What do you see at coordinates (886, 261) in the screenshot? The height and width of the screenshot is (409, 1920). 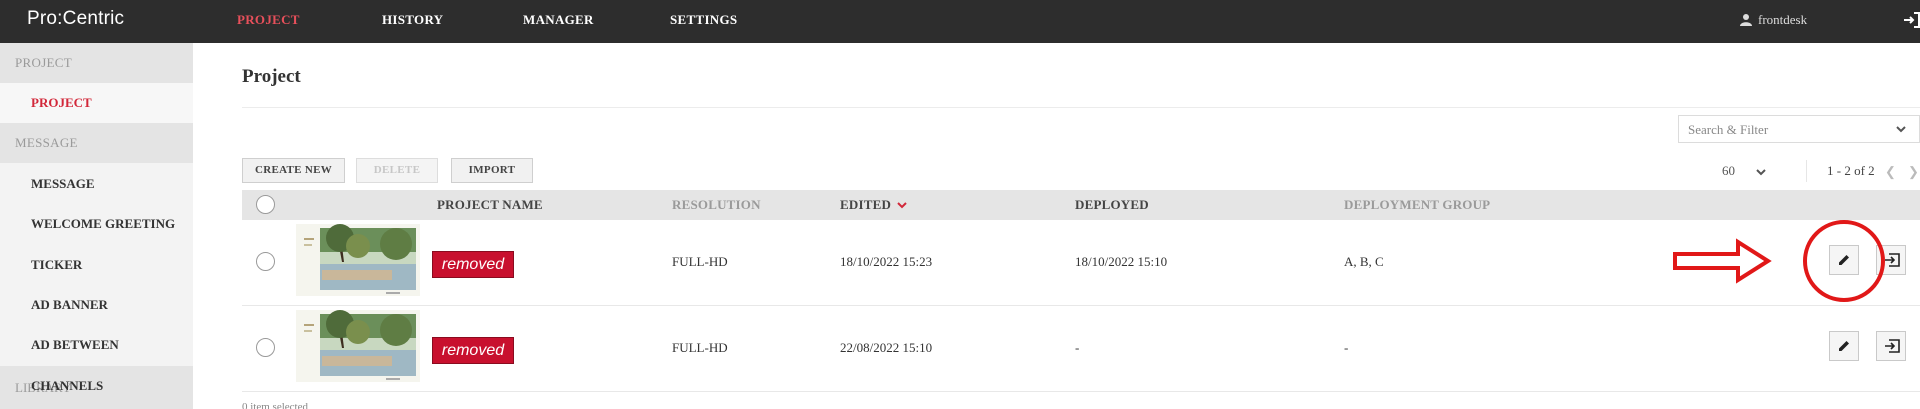 I see `edited-cell: 18/10/2022 15:23` at bounding box center [886, 261].